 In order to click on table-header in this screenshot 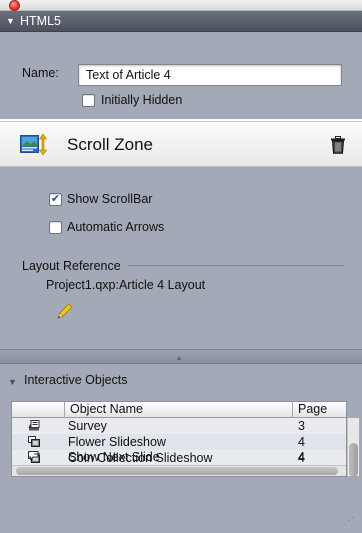, I will do `click(179, 410)`.